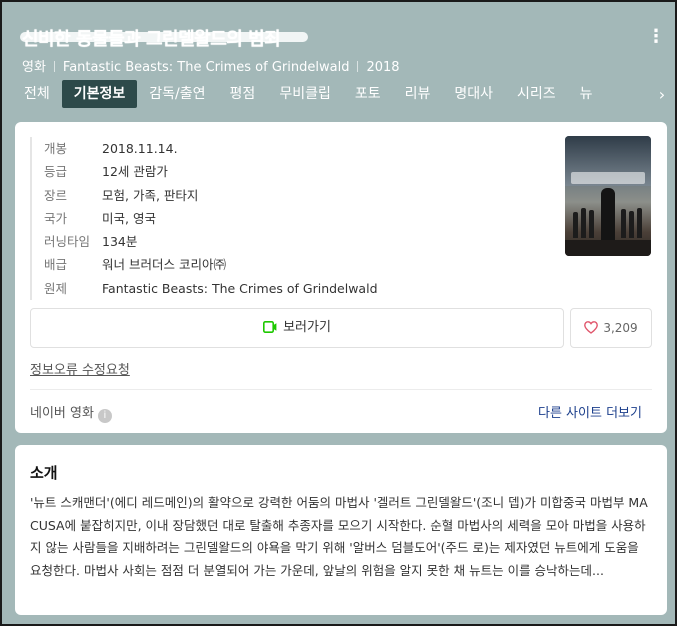 The width and height of the screenshot is (677, 626). I want to click on info-value: 미국, 영국, so click(129, 218).